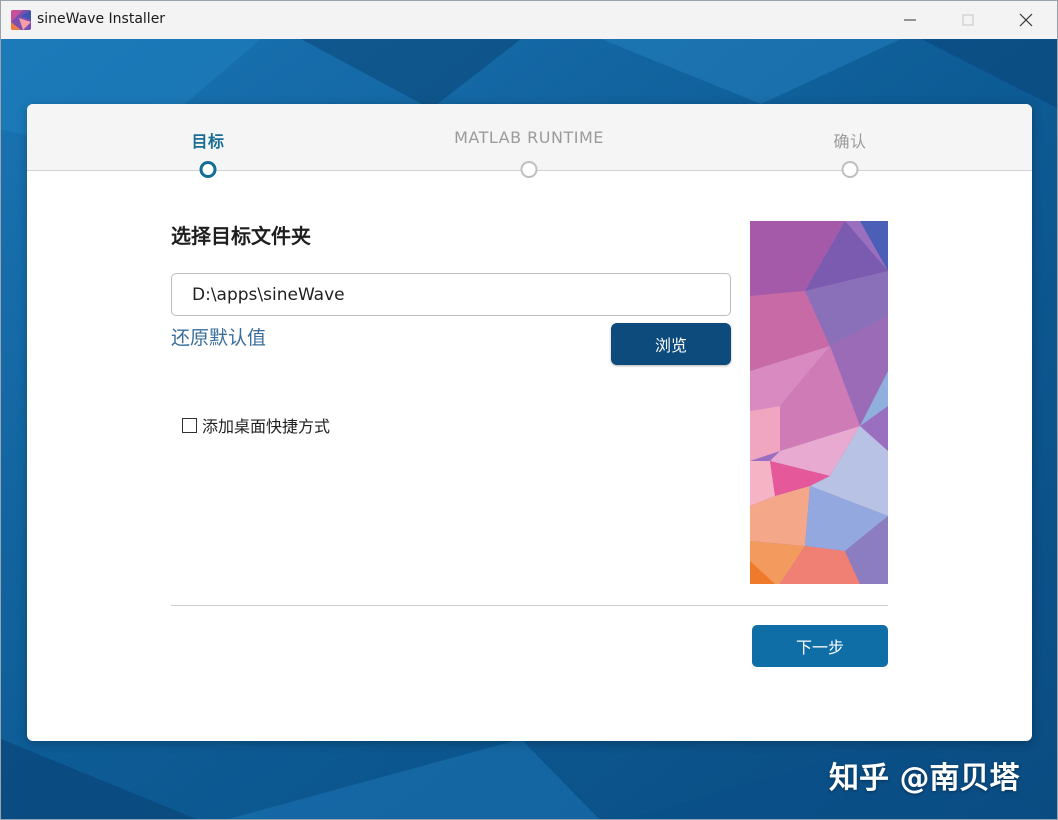  I want to click on minimize-icon, so click(910, 20).